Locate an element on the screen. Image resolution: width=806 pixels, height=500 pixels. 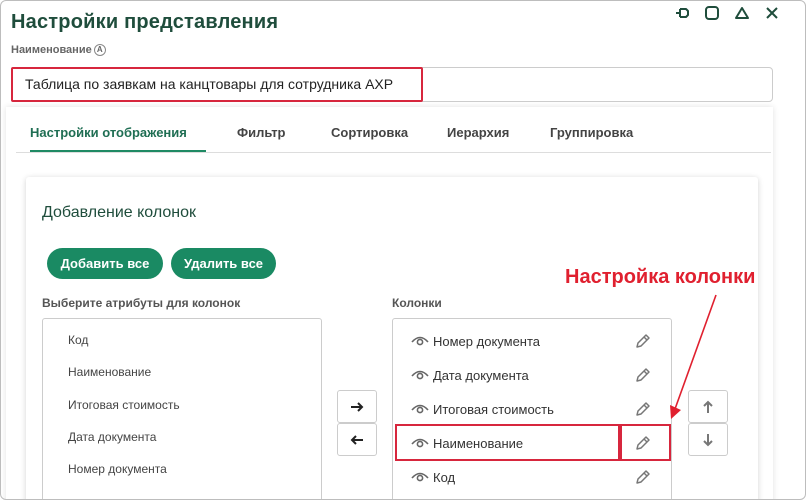
window-title: Настройки представления is located at coordinates (145, 22).